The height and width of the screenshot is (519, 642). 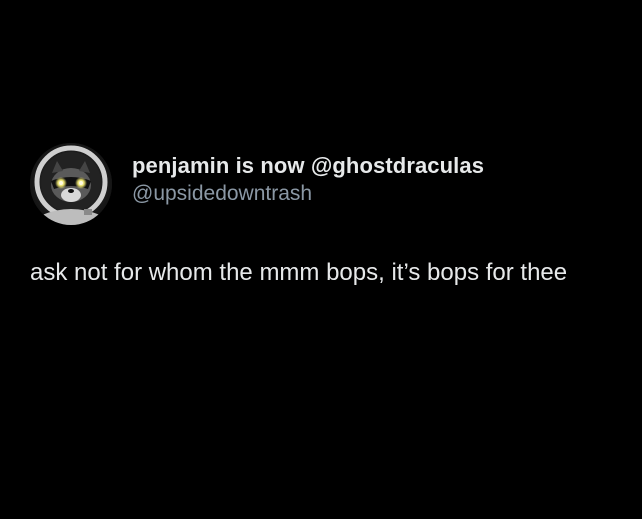 I want to click on display-name: penjamin is now @ghostdraculas, so click(x=308, y=166).